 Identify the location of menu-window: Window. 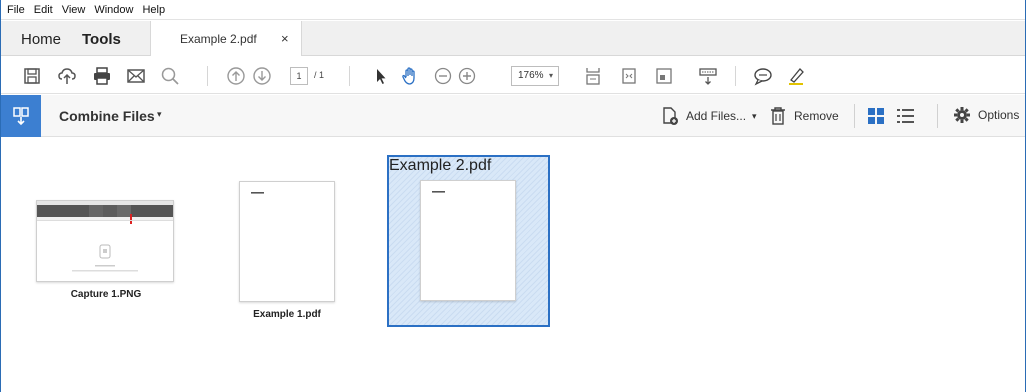
(113, 10).